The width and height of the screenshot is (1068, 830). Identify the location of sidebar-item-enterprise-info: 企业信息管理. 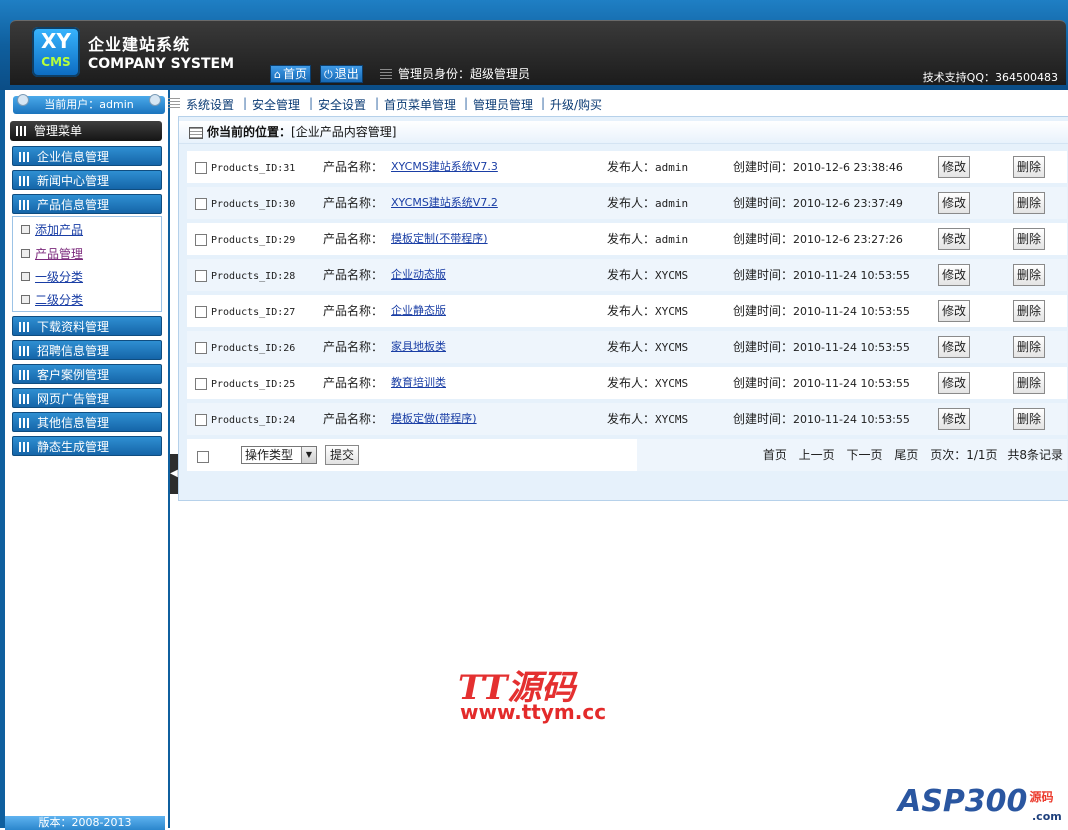
(87, 156).